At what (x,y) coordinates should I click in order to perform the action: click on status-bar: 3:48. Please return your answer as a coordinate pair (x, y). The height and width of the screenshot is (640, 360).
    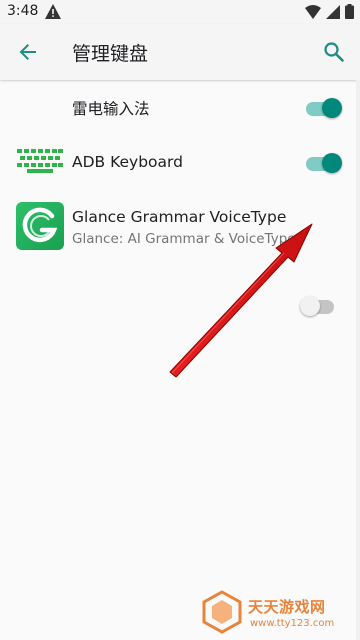
    Looking at the image, I should click on (180, 12).